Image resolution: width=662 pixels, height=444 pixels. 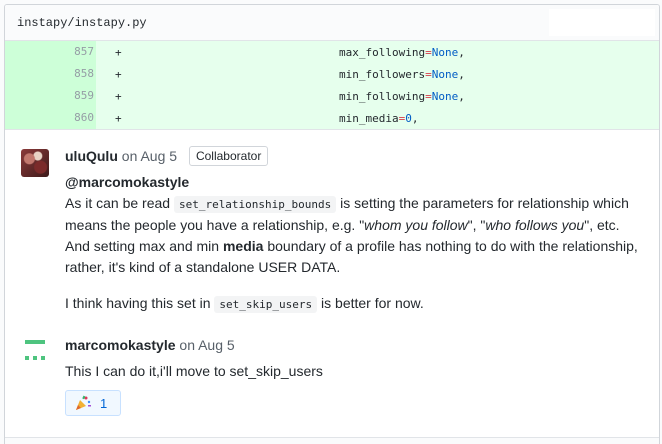 I want to click on diff-line: 857 + max_following=None,, so click(x=332, y=52).